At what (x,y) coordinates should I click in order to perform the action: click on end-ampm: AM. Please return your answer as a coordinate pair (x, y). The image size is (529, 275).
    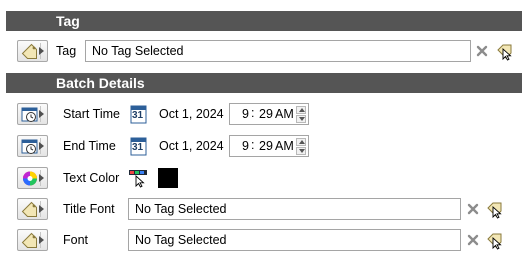
    Looking at the image, I should click on (284, 146).